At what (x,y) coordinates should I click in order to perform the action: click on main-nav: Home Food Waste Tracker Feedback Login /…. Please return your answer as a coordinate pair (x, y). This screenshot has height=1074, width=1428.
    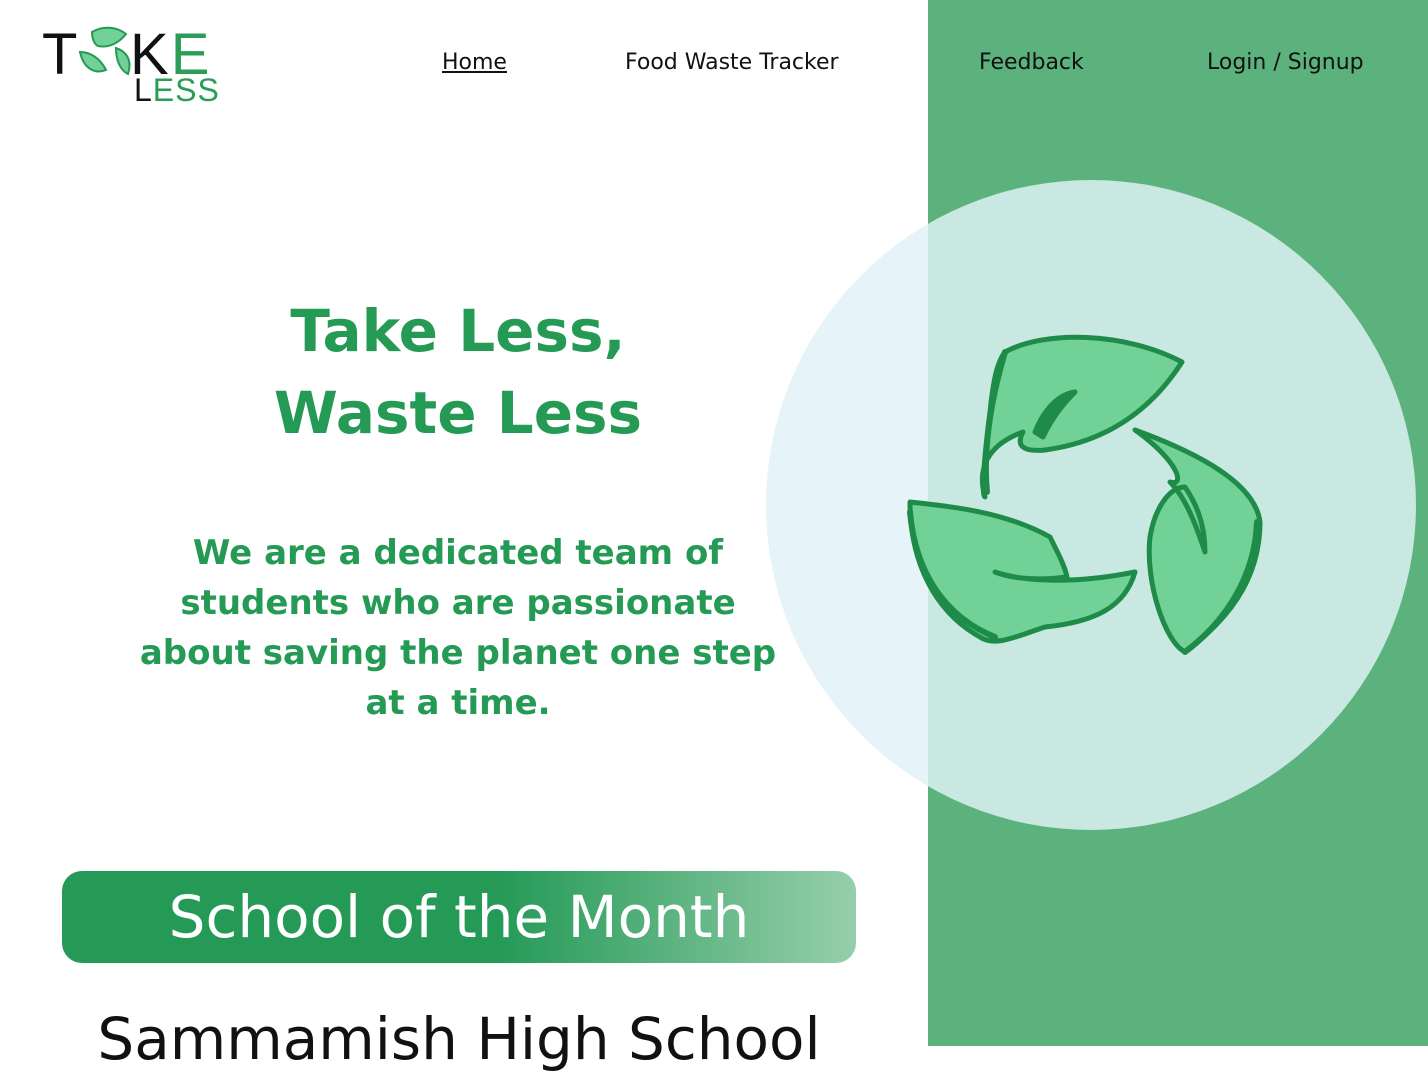
    Looking at the image, I should click on (714, 65).